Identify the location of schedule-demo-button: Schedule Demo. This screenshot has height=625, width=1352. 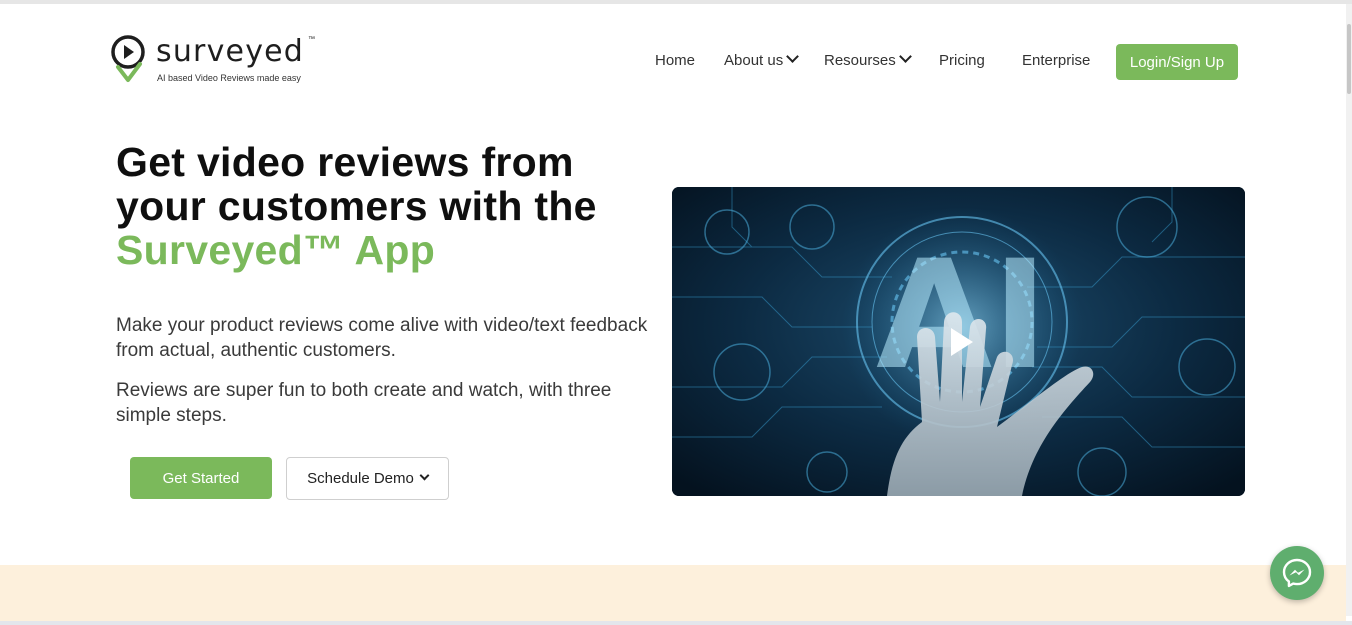
(367, 478).